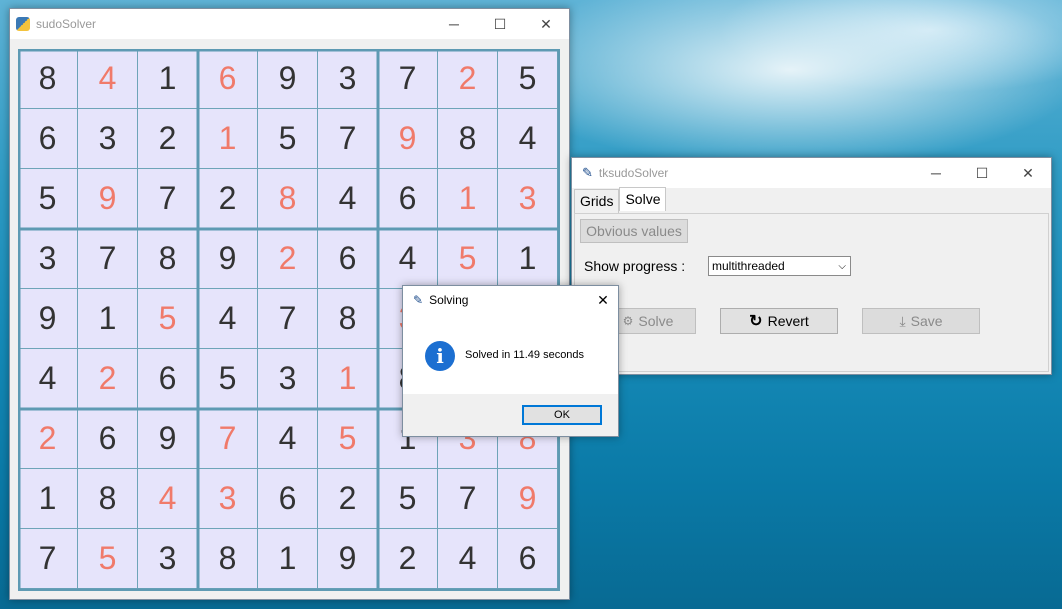 The width and height of the screenshot is (1062, 609). What do you see at coordinates (228, 379) in the screenshot?
I see `sudoku-cell-r6c4: 5` at bounding box center [228, 379].